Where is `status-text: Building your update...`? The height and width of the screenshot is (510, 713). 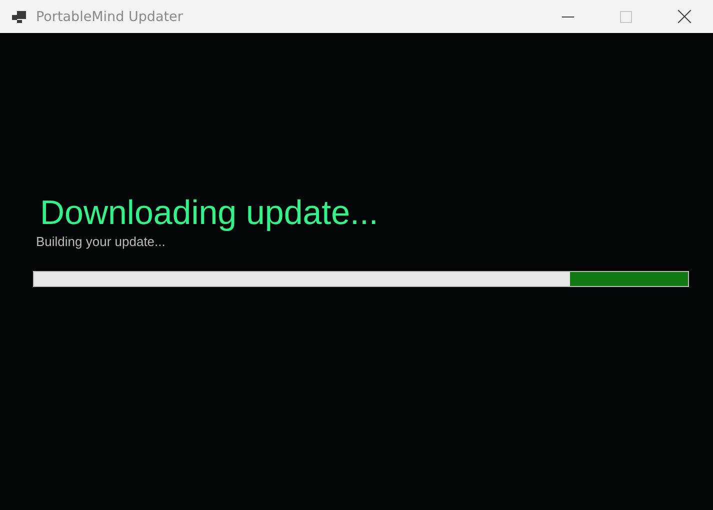 status-text: Building your update... is located at coordinates (101, 241).